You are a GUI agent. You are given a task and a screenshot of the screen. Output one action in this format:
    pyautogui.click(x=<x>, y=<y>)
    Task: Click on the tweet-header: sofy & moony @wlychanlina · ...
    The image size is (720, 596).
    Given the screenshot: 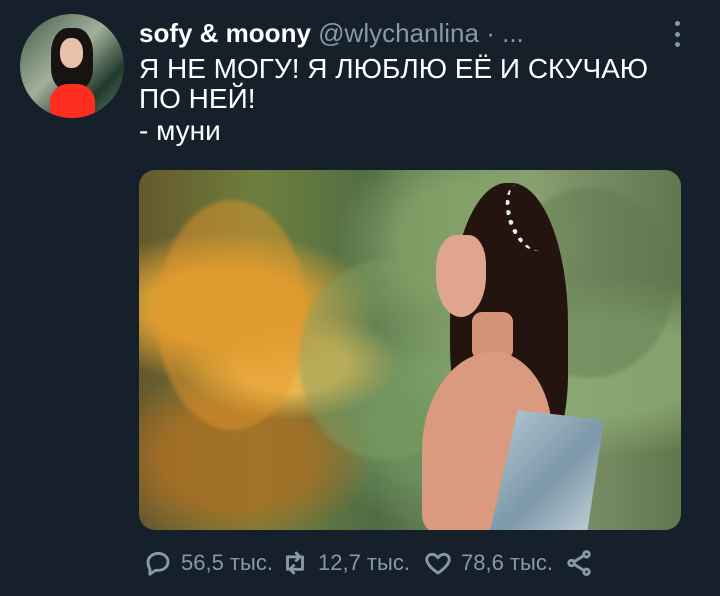 What is the action you would take?
    pyautogui.click(x=331, y=33)
    